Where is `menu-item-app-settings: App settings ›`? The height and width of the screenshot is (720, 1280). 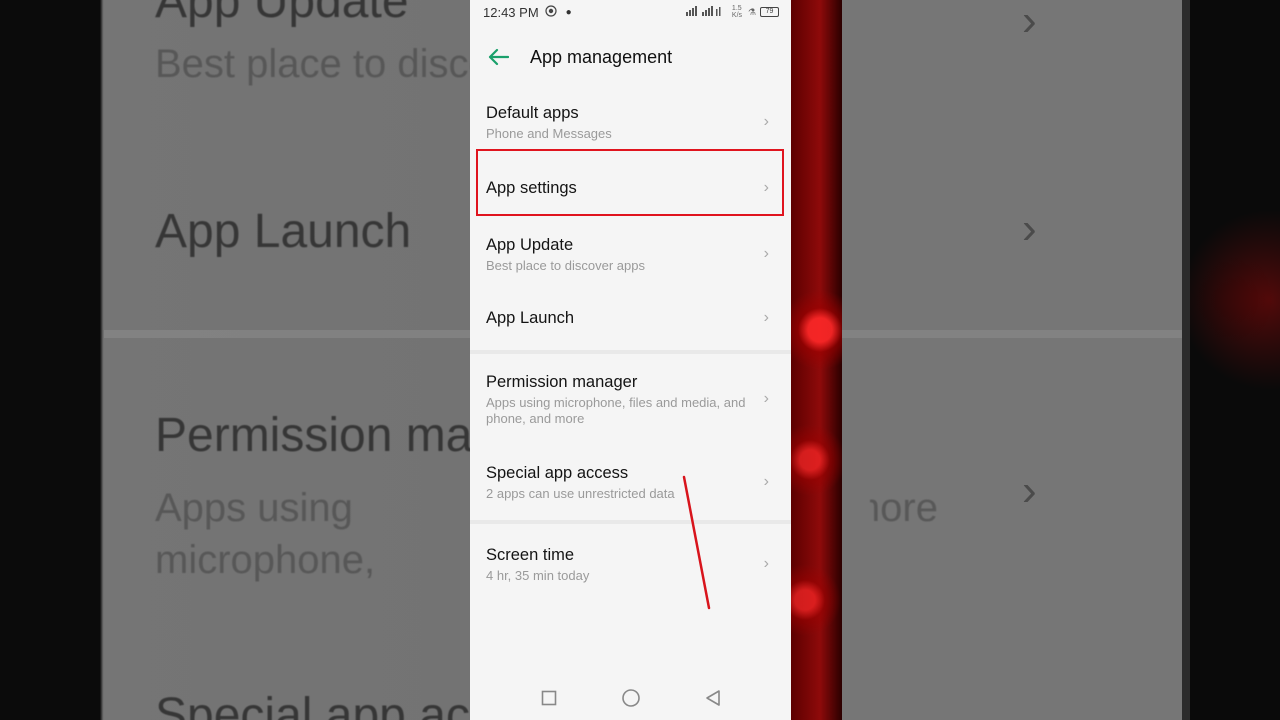
menu-item-app-settings: App settings › is located at coordinates (630, 188).